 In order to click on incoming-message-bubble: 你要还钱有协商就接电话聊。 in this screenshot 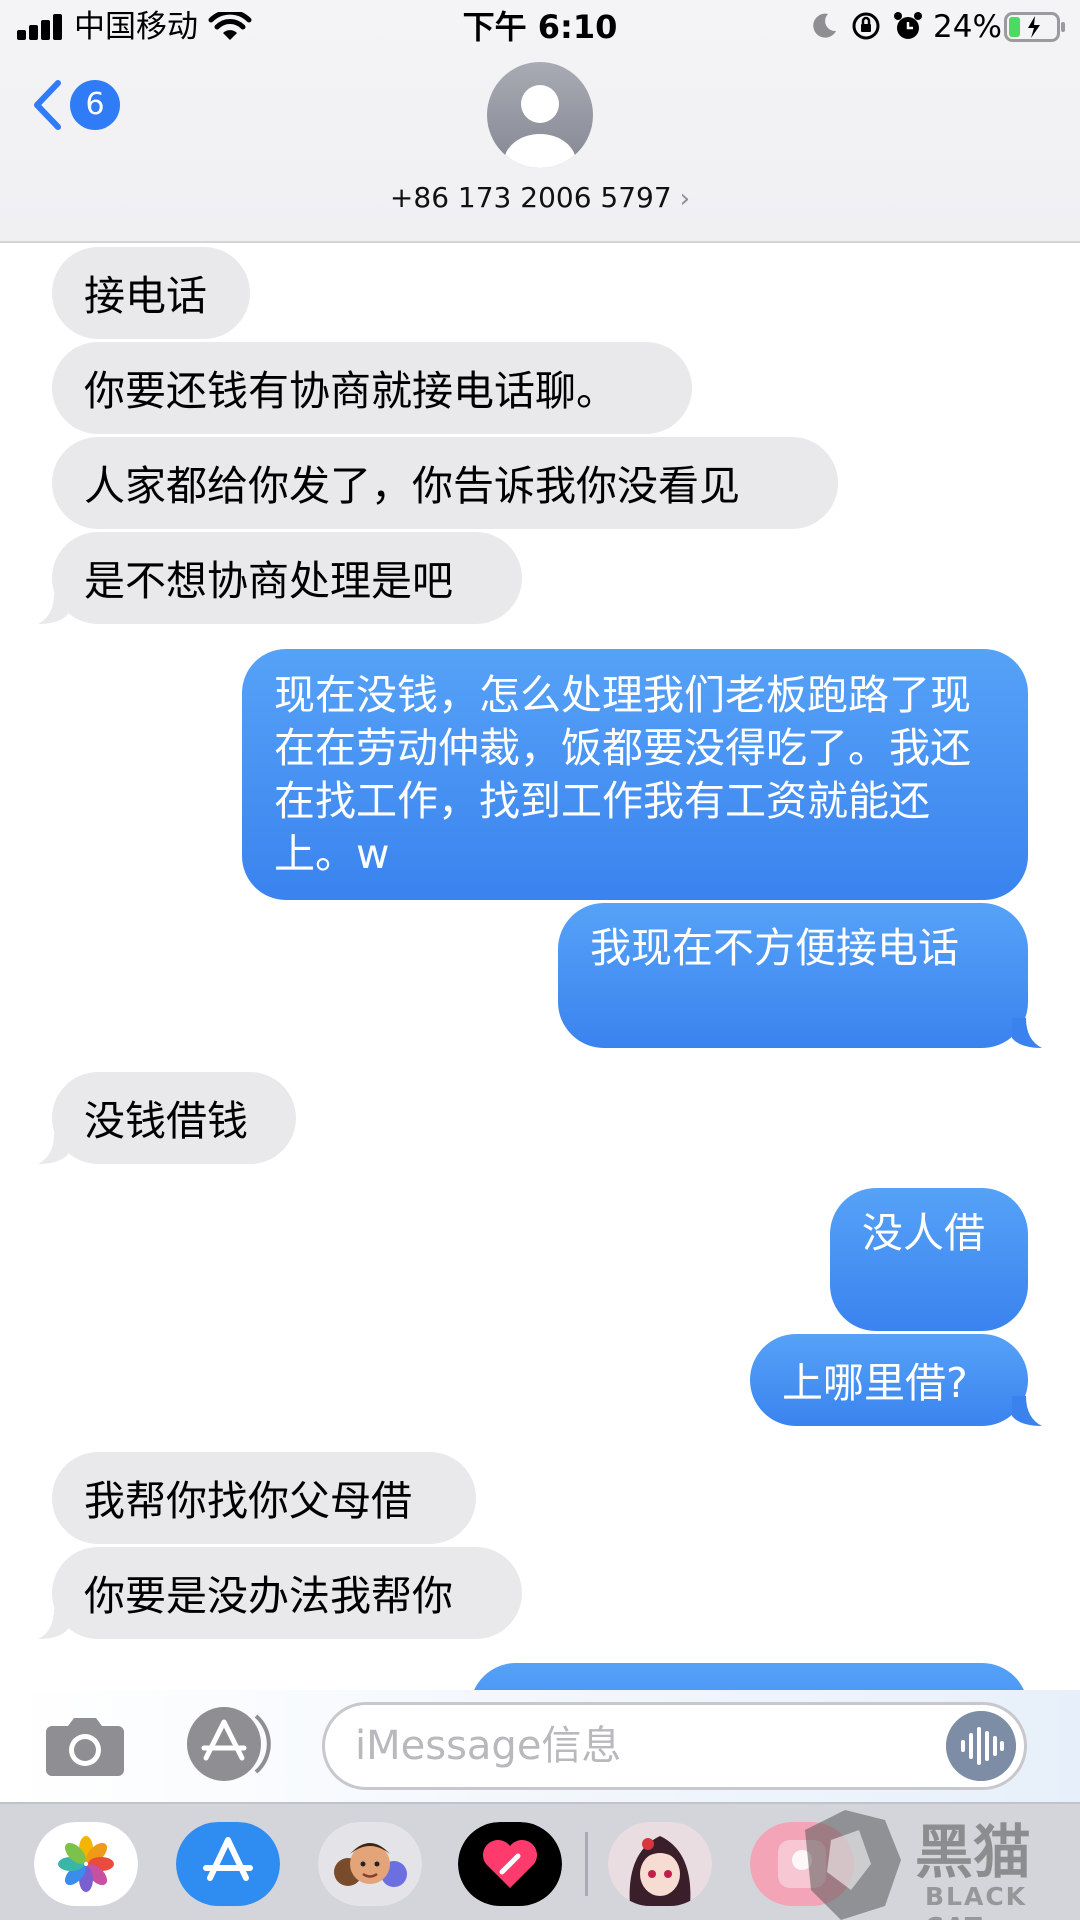, I will do `click(372, 388)`.